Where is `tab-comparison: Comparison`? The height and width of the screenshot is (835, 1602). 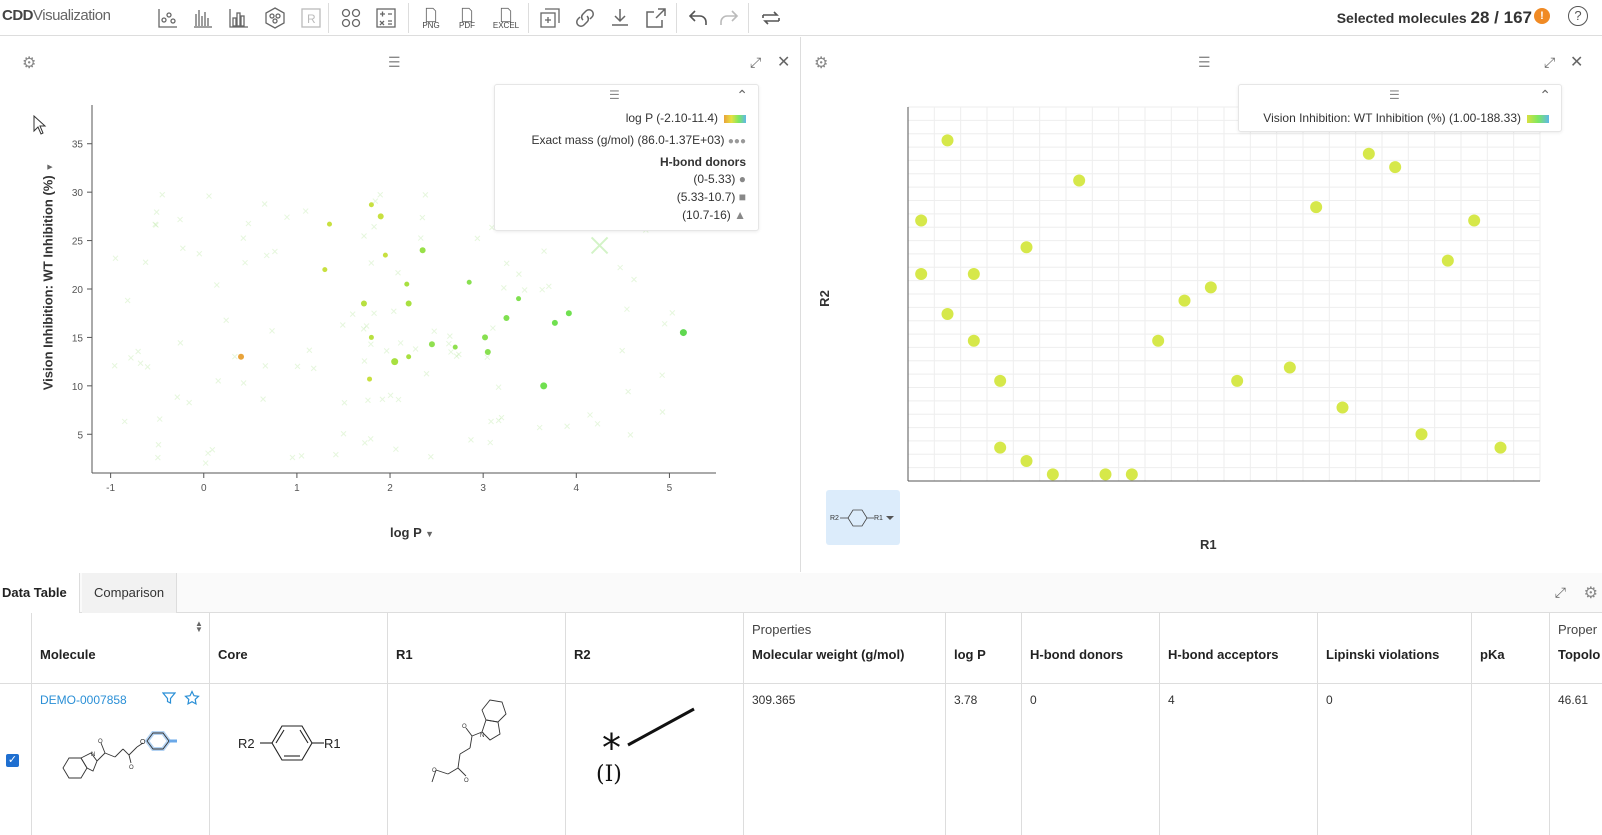 tab-comparison: Comparison is located at coordinates (130, 593).